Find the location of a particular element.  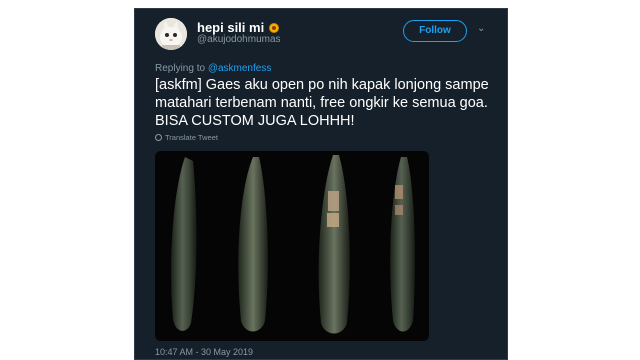

translate-tweet-link: Translate Tweet is located at coordinates (186, 137).